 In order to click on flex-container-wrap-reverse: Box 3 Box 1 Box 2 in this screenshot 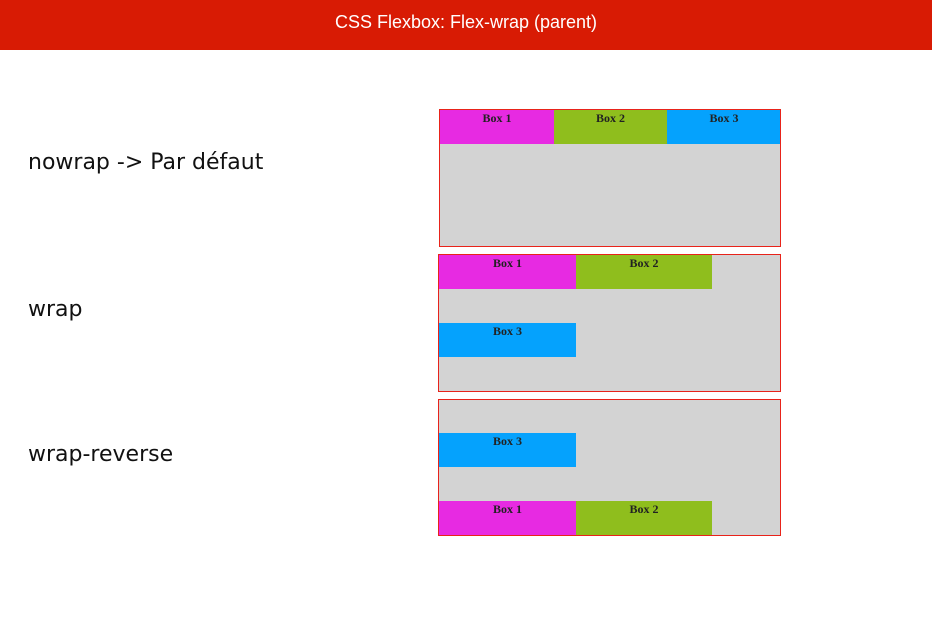, I will do `click(609, 467)`.